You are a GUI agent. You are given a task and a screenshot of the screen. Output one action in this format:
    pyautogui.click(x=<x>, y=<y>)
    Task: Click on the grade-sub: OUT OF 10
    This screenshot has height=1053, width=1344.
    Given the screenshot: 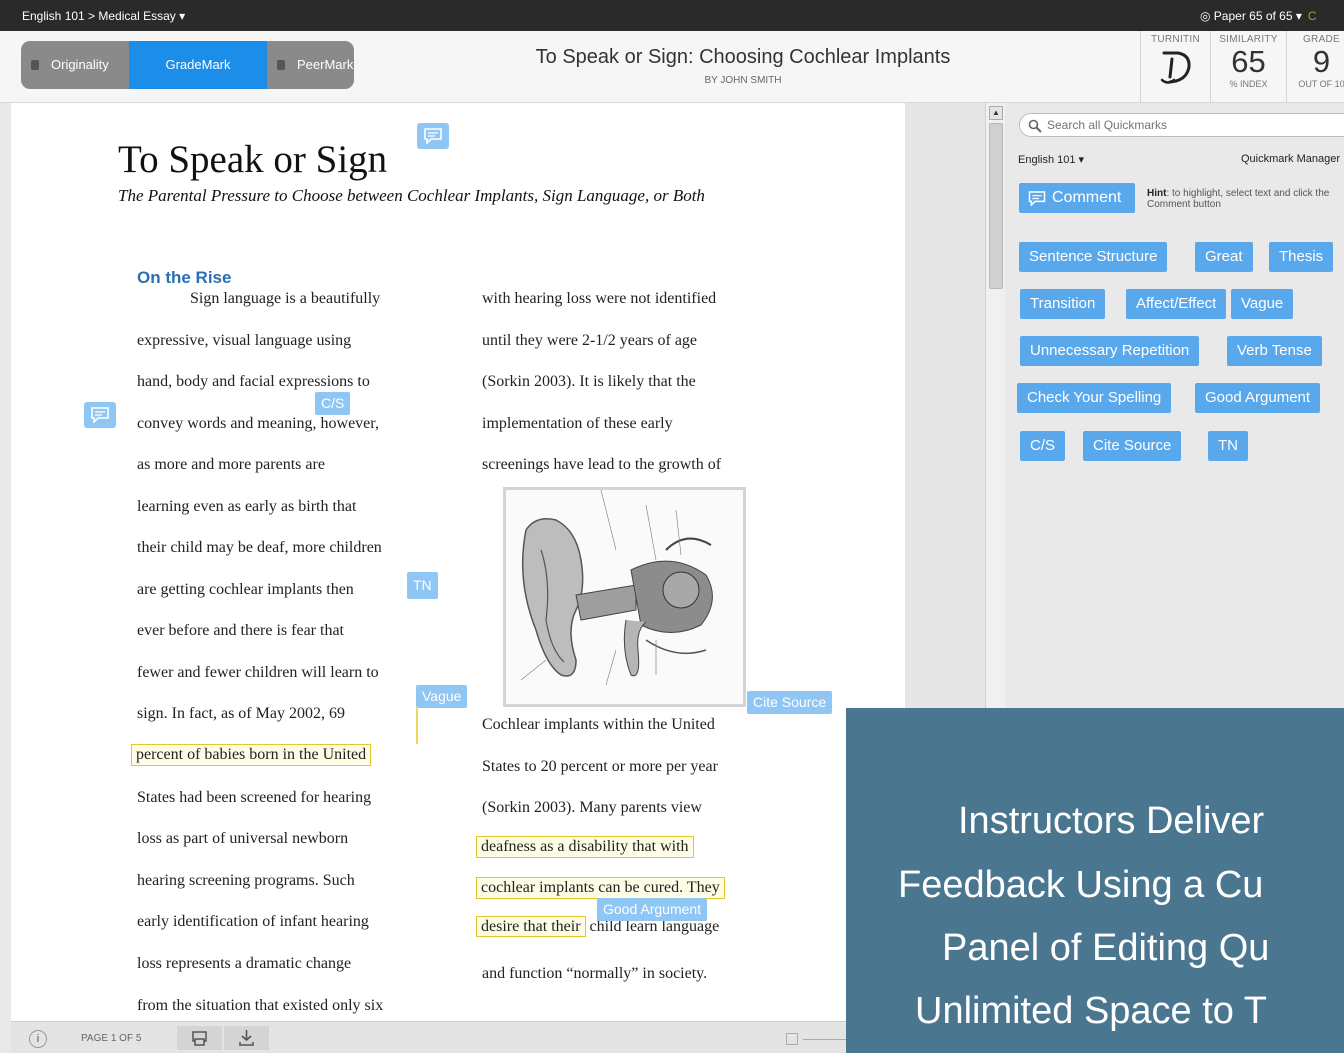 What is the action you would take?
    pyautogui.click(x=1321, y=84)
    